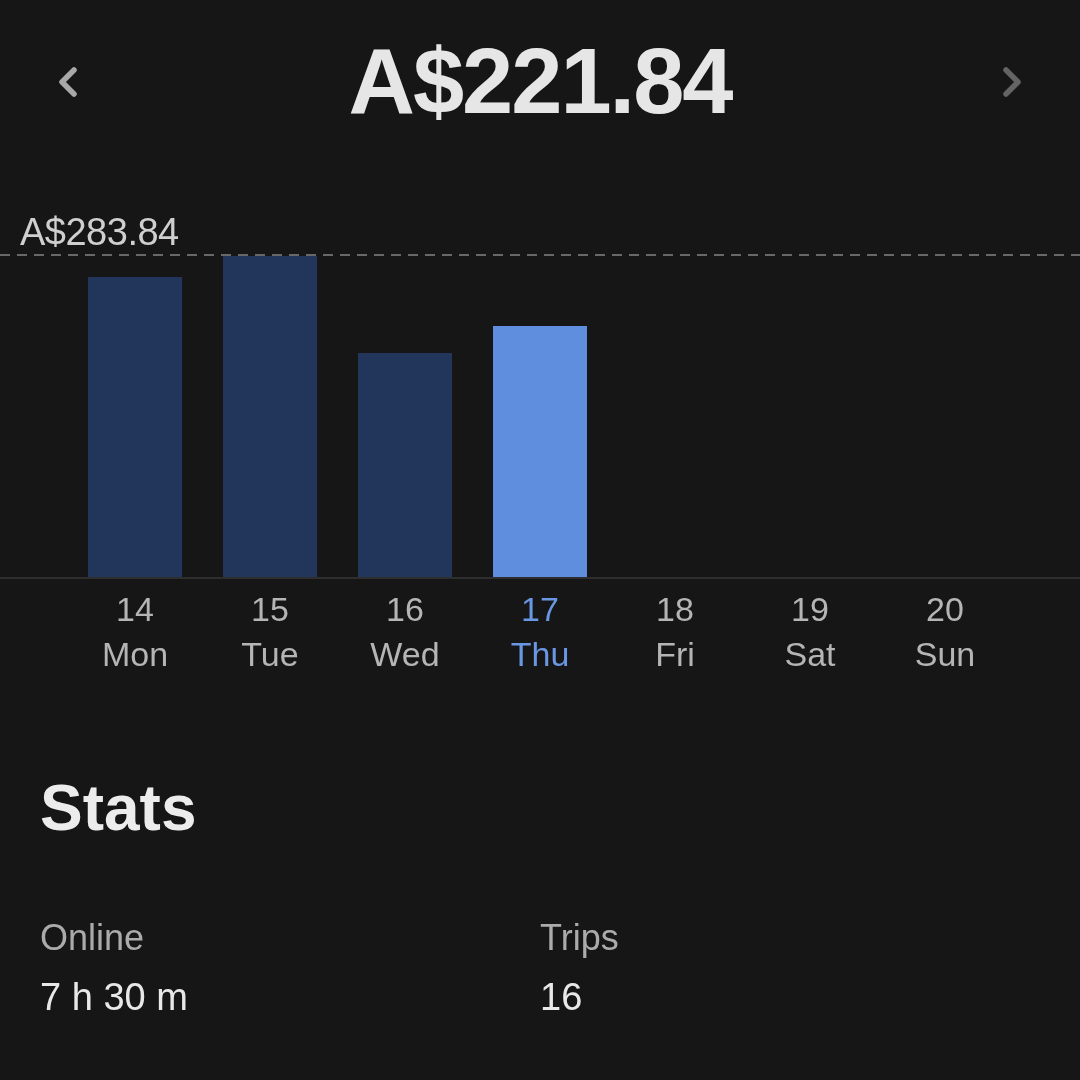 This screenshot has height=1080, width=1080. What do you see at coordinates (540, 632) in the screenshot?
I see `day-tab: 17 Thu` at bounding box center [540, 632].